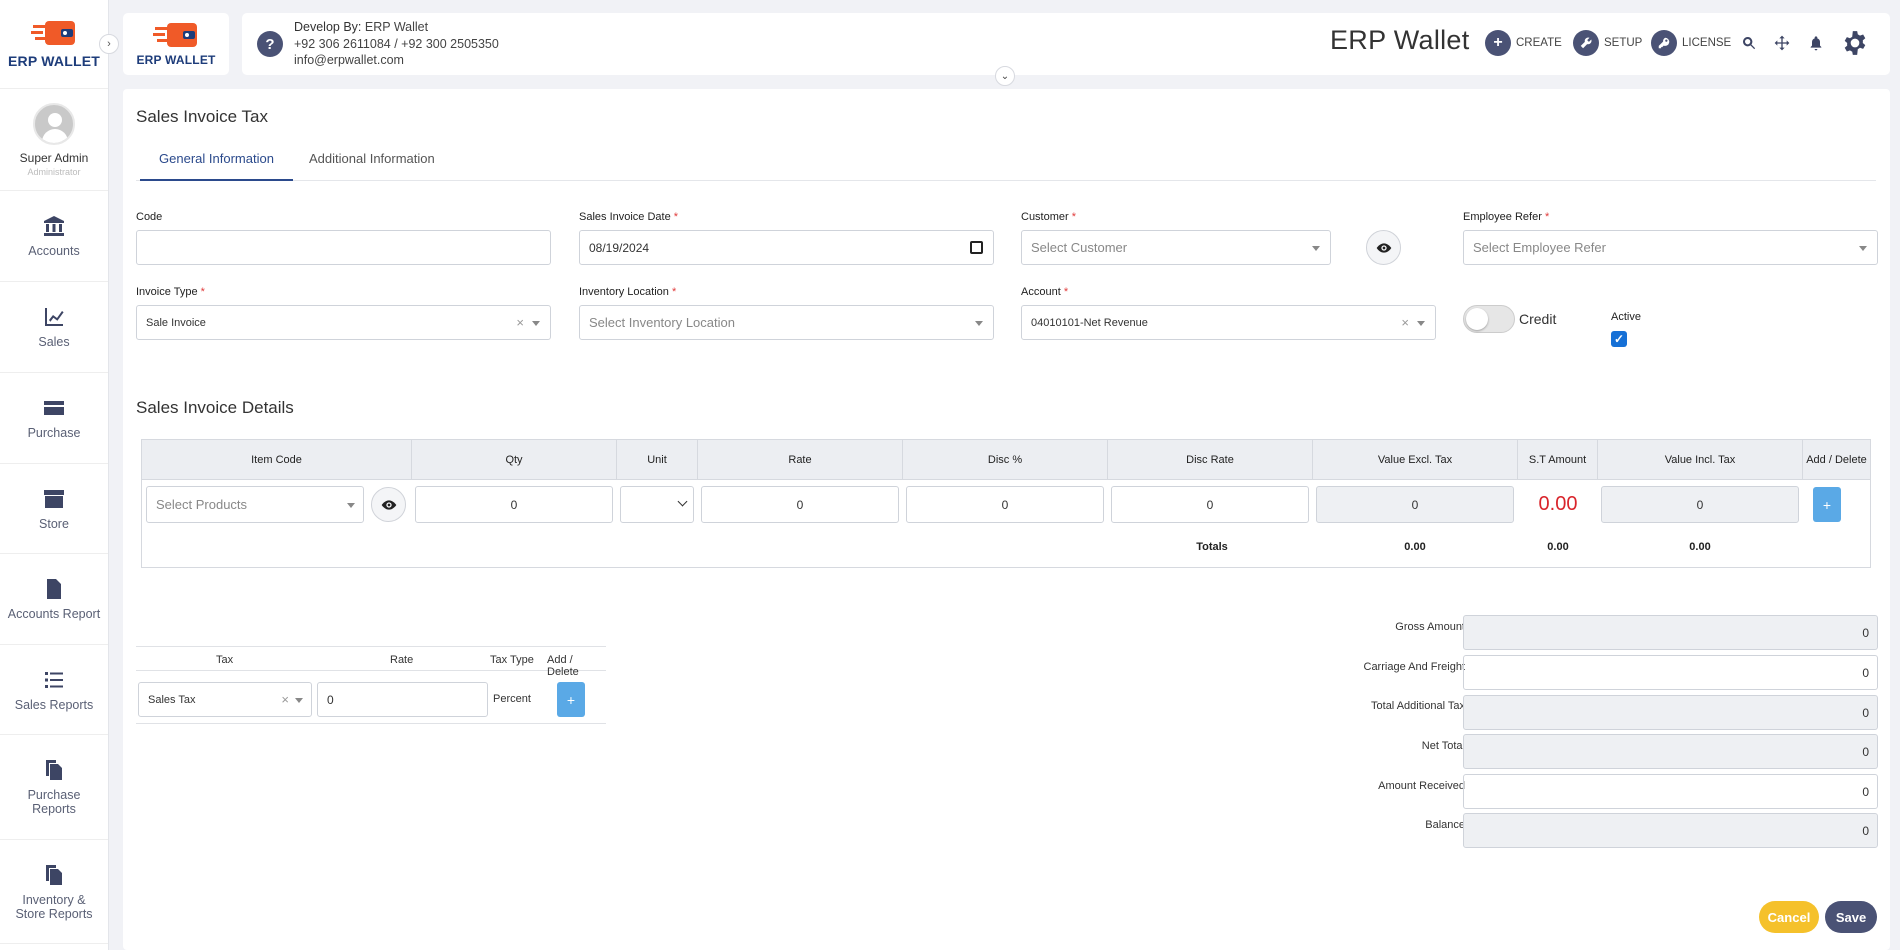 The image size is (1900, 950). I want to click on view-product-button, so click(388, 504).